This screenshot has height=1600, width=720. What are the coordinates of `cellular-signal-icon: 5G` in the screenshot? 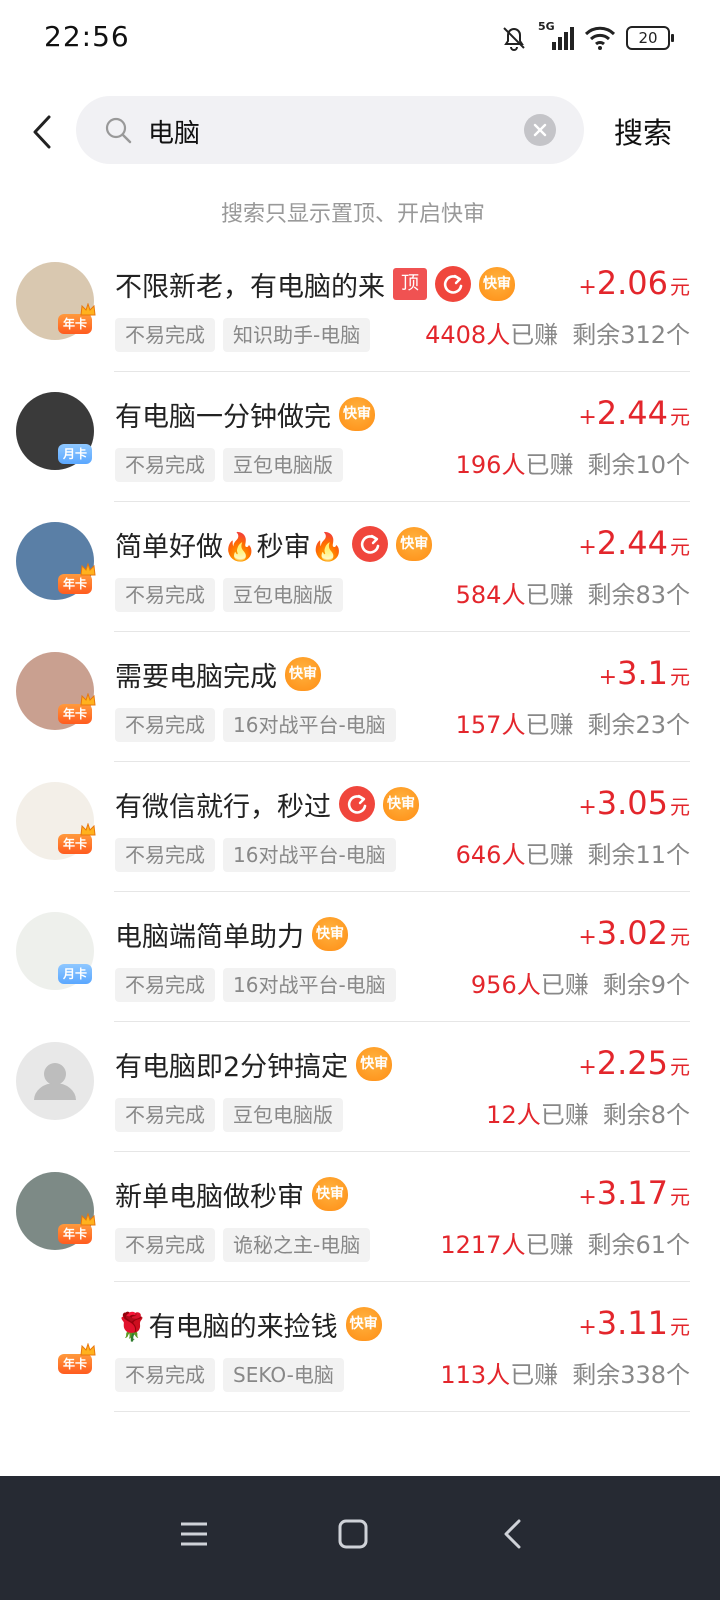 It's located at (556, 36).